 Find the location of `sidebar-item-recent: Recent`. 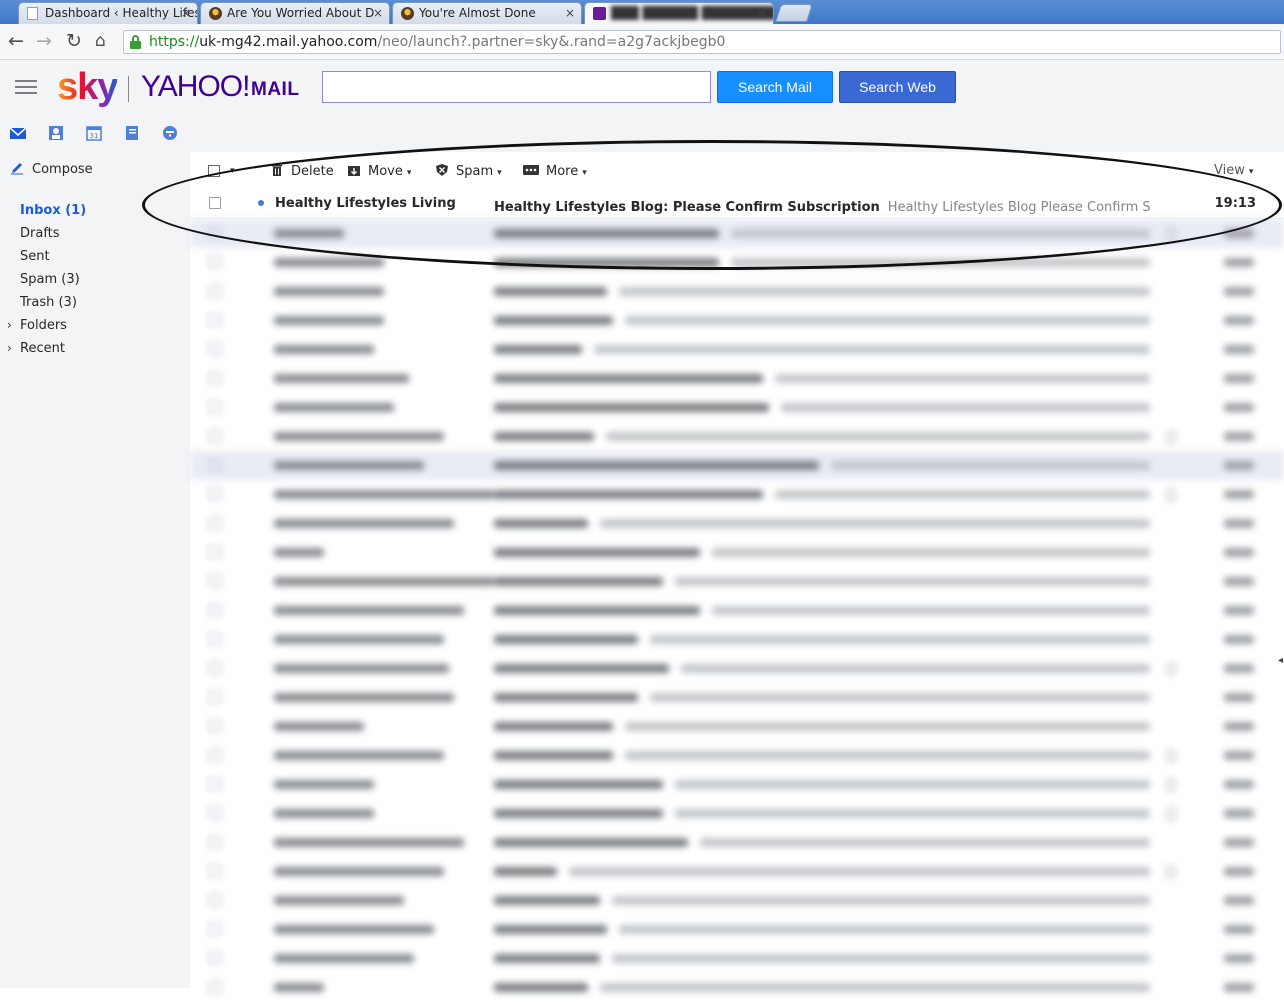

sidebar-item-recent: Recent is located at coordinates (42, 348).